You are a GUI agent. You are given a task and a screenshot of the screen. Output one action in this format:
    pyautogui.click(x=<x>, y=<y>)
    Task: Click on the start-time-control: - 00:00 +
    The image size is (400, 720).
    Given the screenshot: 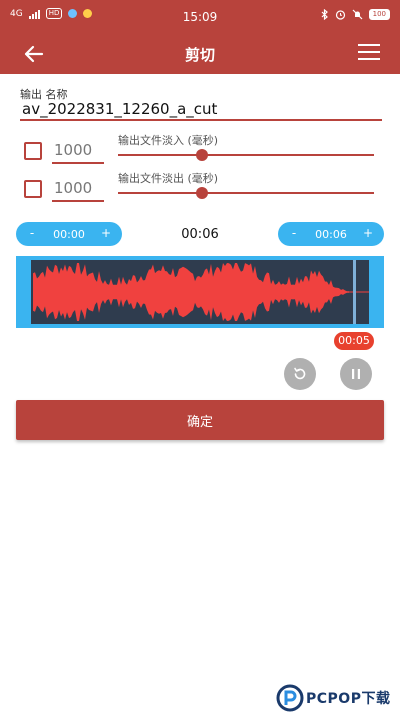 What is the action you would take?
    pyautogui.click(x=69, y=234)
    